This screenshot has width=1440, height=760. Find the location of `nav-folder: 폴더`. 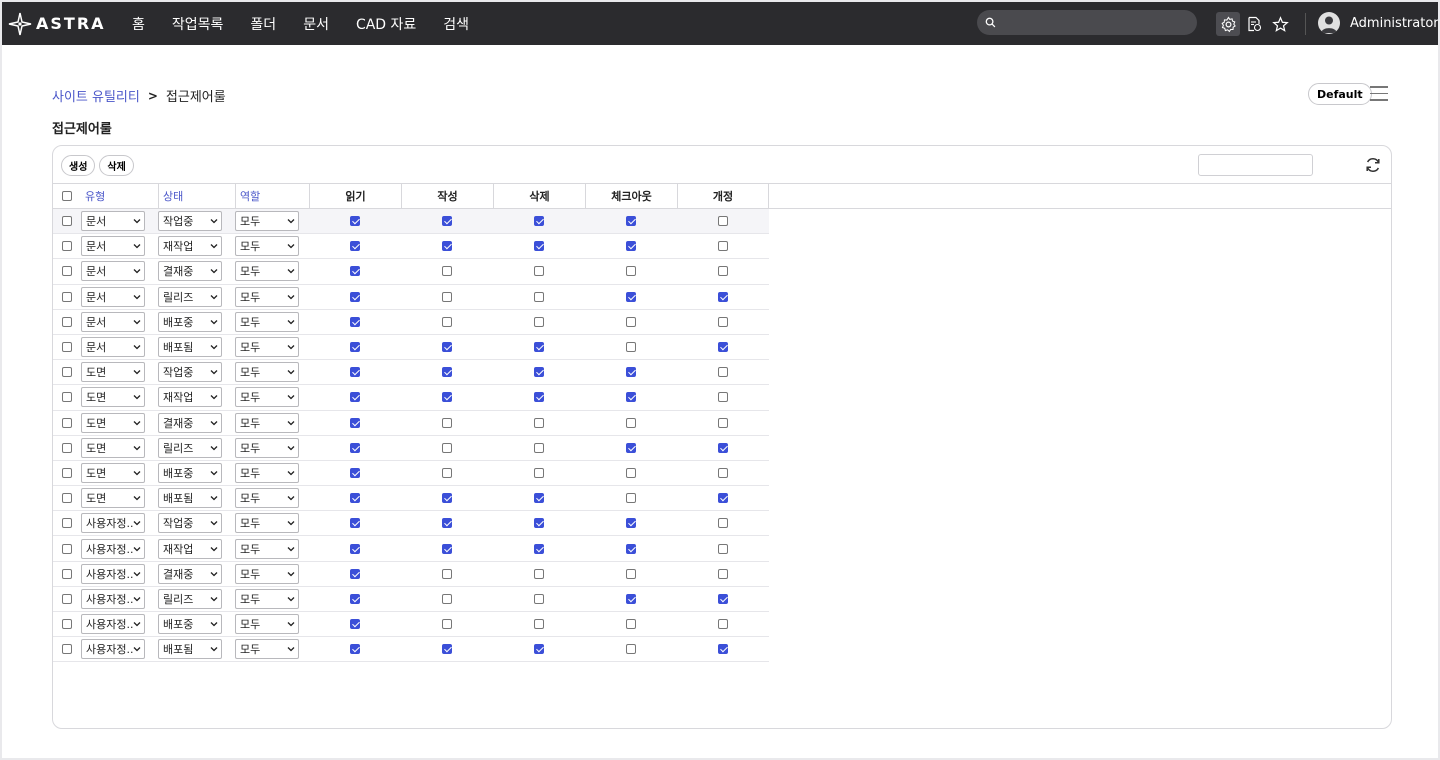

nav-folder: 폴더 is located at coordinates (263, 24).